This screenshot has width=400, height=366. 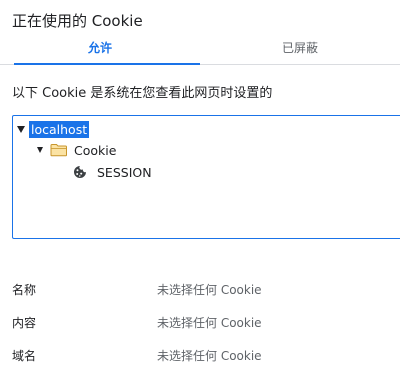 I want to click on tree-node-label: localhost, so click(x=59, y=129).